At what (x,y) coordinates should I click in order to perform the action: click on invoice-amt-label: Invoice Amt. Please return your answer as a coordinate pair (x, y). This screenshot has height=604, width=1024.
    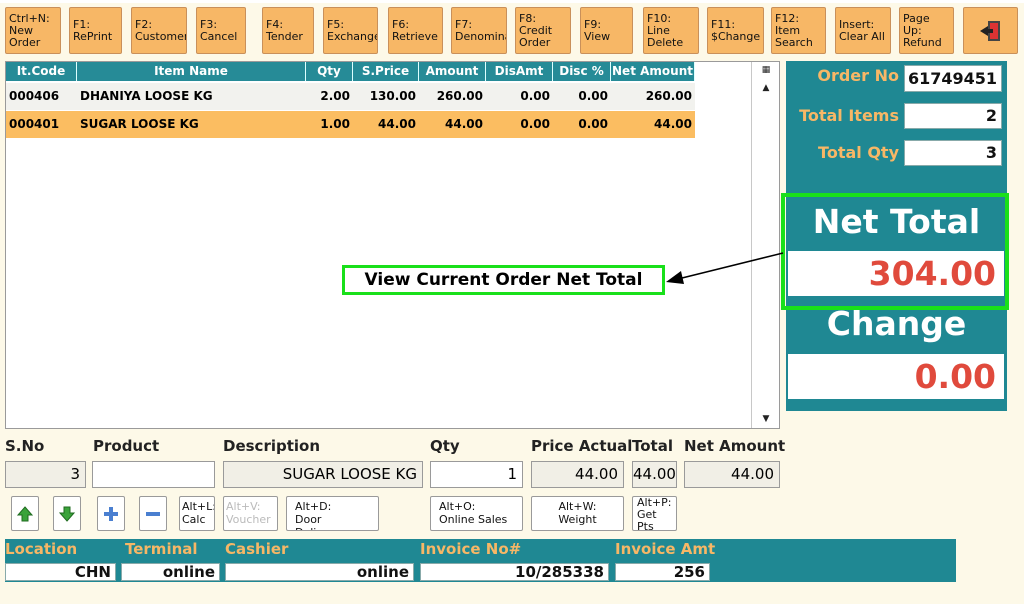
    Looking at the image, I should click on (665, 549).